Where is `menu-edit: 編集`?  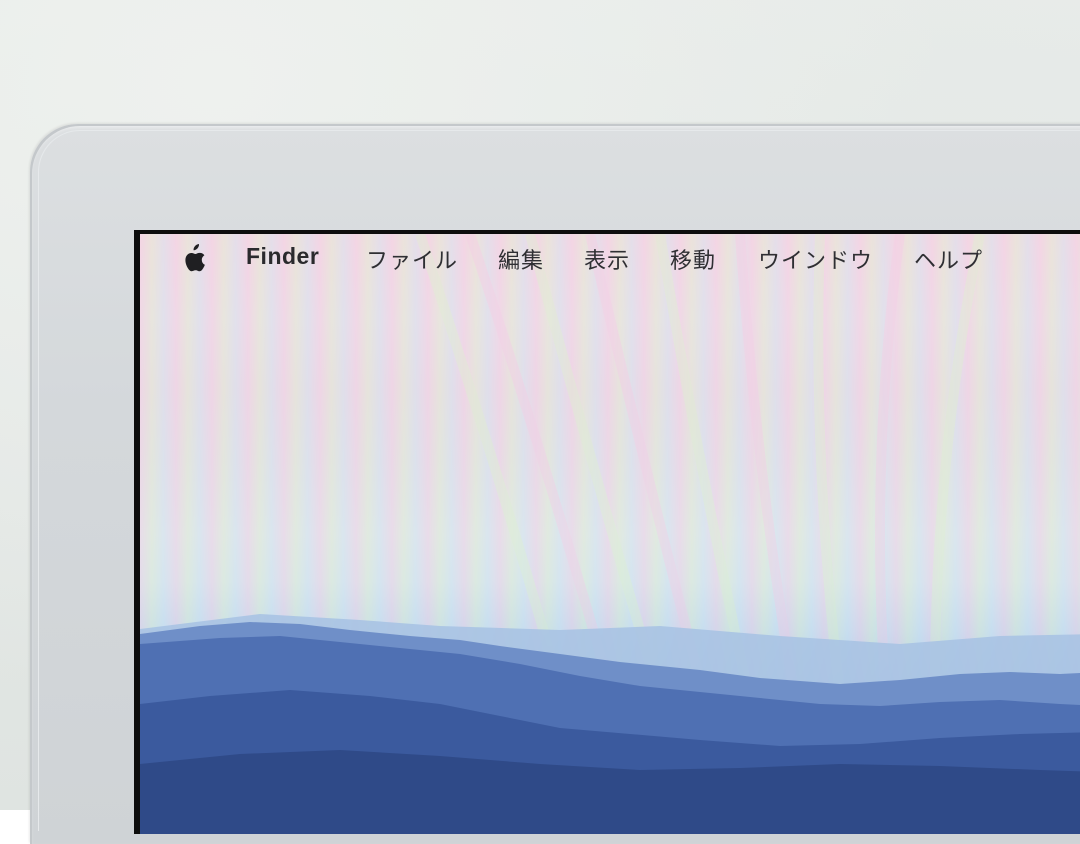 menu-edit: 編集 is located at coordinates (521, 259).